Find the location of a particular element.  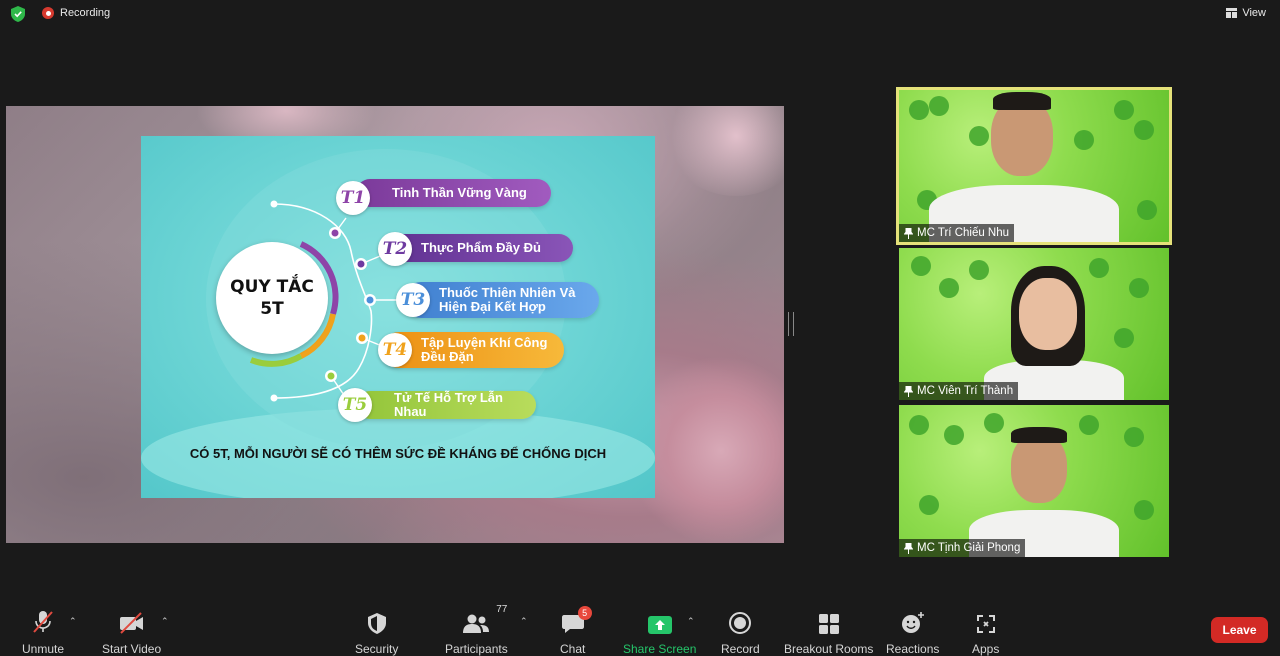

chat-unread-badge: 5 is located at coordinates (584, 613).